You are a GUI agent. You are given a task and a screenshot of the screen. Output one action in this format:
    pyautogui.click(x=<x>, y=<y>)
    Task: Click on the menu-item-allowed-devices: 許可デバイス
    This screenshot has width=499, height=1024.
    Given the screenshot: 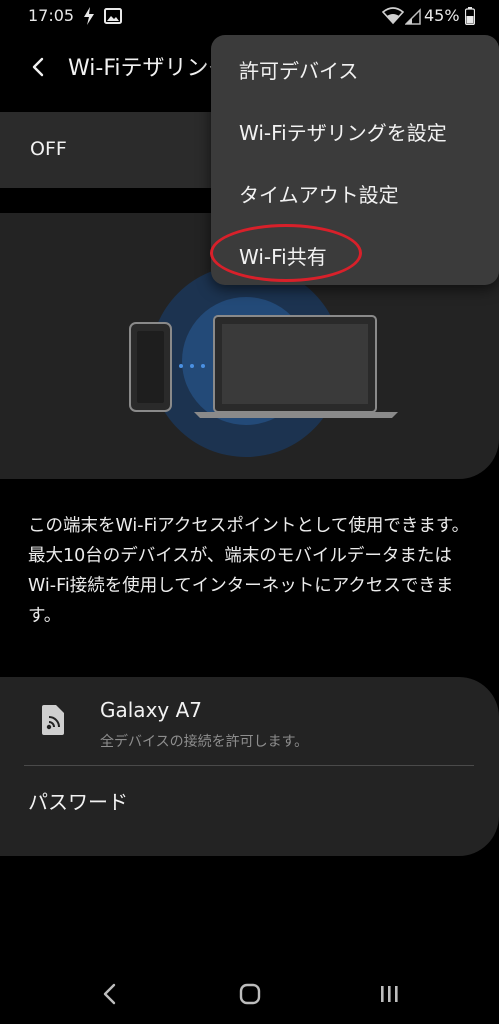 What is the action you would take?
    pyautogui.click(x=355, y=68)
    